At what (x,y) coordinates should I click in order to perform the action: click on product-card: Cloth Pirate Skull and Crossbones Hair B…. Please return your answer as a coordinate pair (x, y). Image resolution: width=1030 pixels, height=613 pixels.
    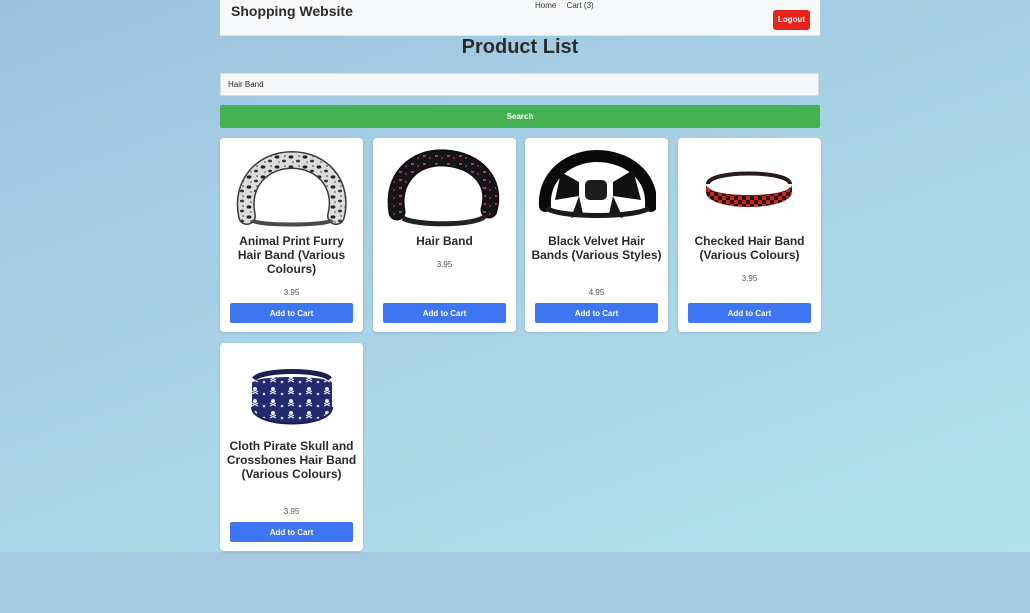
    Looking at the image, I should click on (291, 447).